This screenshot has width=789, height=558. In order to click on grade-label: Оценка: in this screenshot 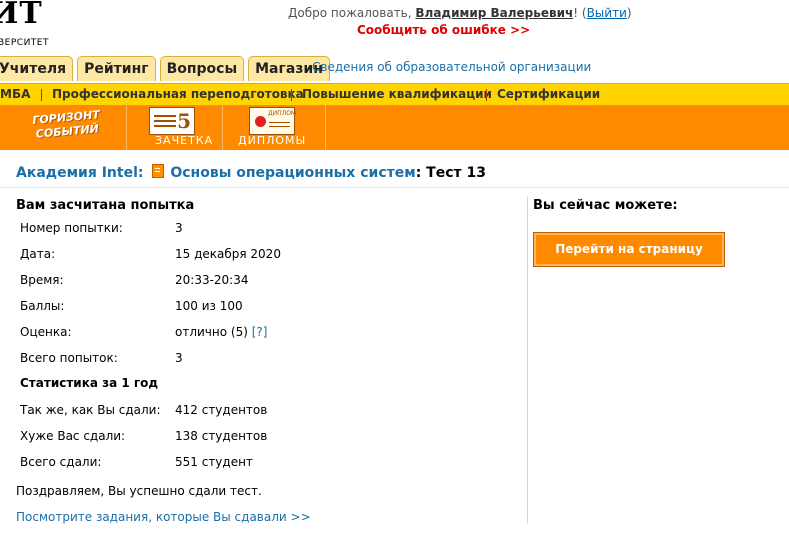, I will do `click(46, 332)`.